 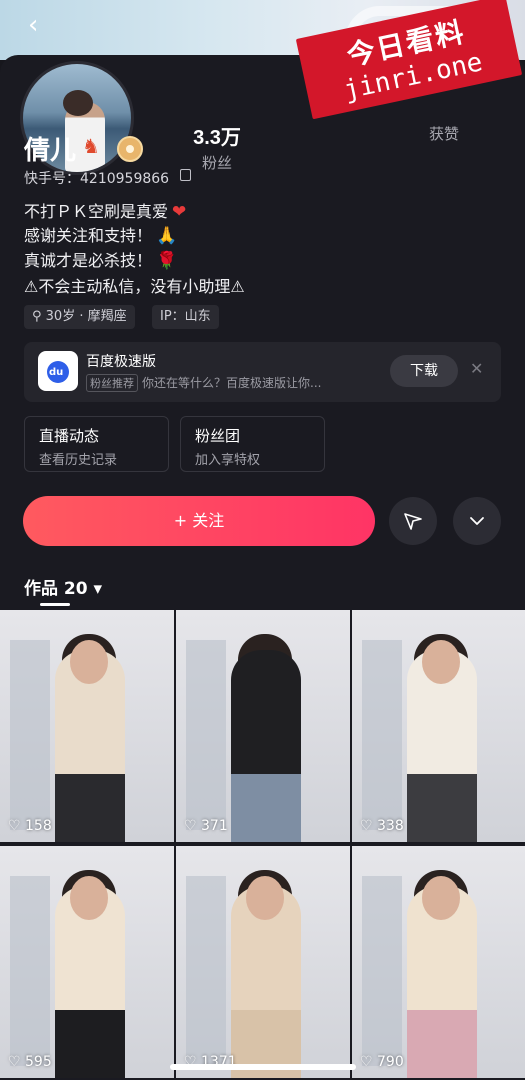 I want to click on live-history-title: 直播动态, so click(x=69, y=436).